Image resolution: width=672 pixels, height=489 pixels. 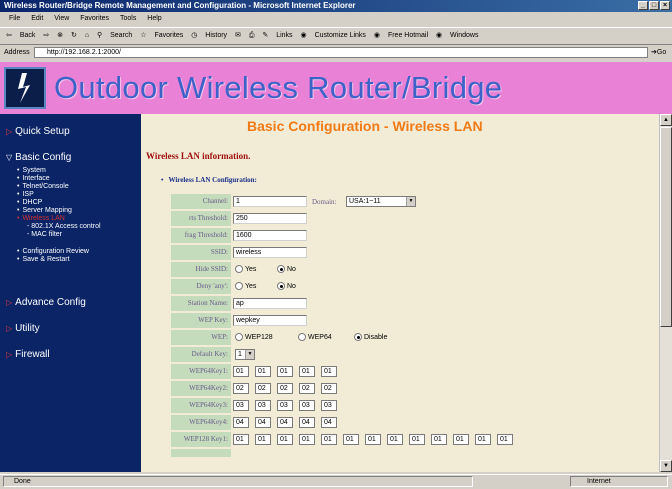 I want to click on nav-system: • System, so click(x=31, y=171).